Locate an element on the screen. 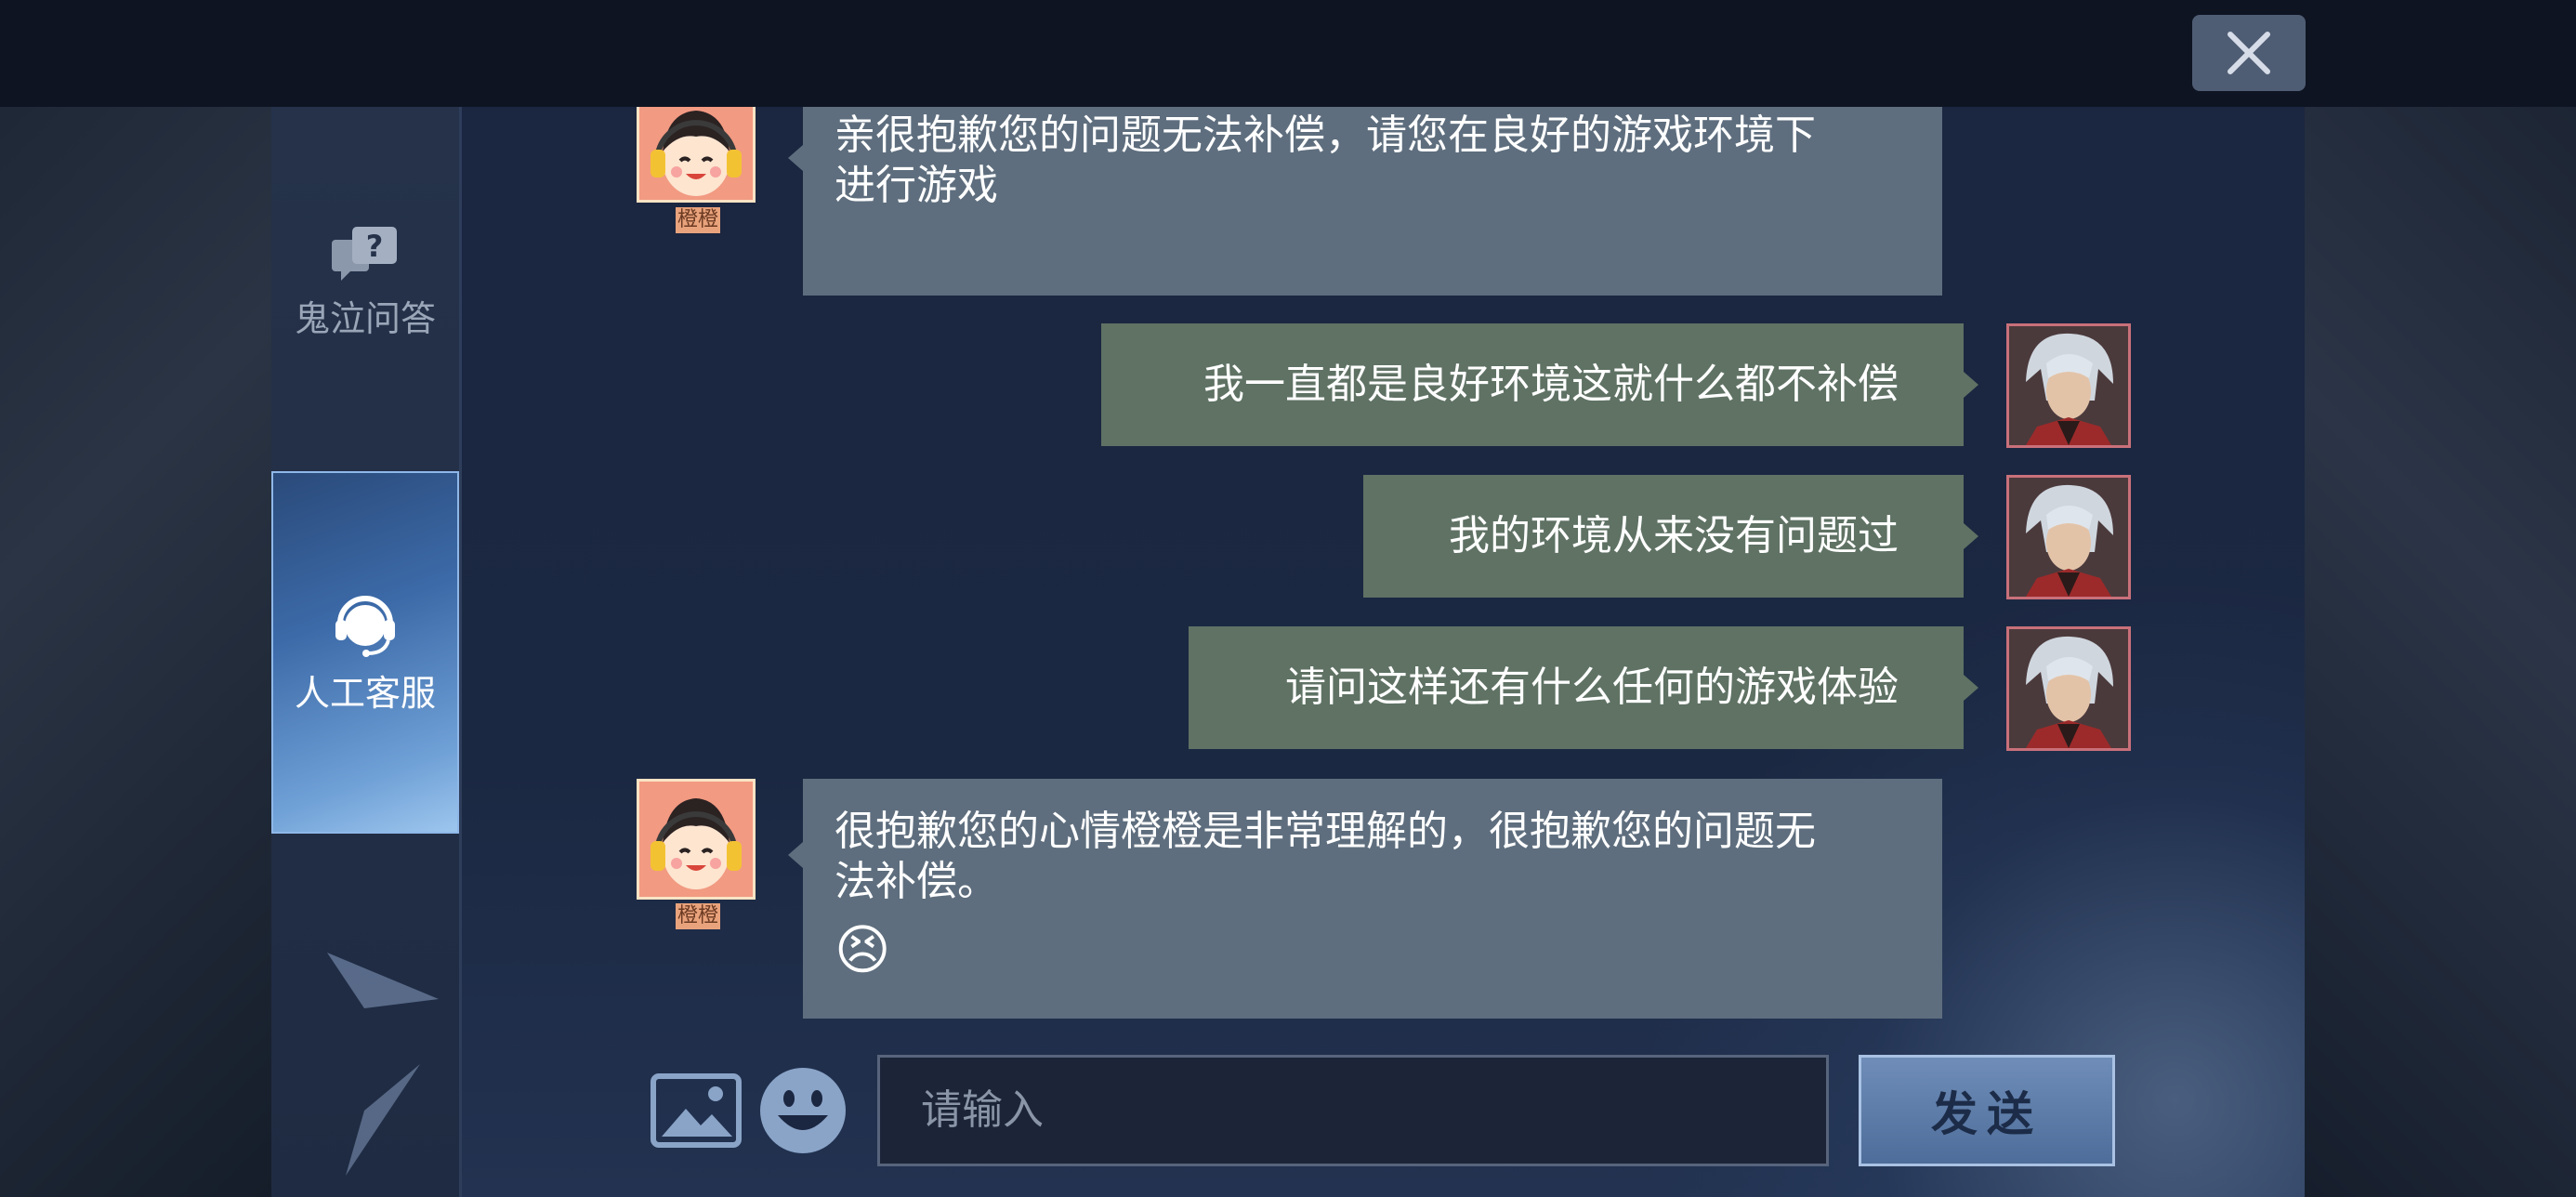  message-text: 请问这样还有什么任何的游戏体验 is located at coordinates (1592, 687).